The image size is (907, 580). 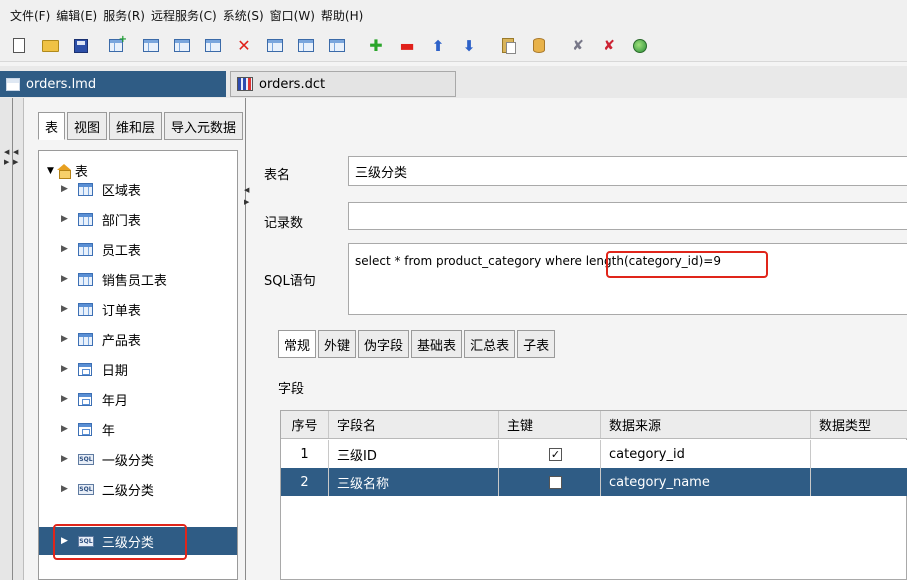 I want to click on database-icon, so click(x=539, y=46).